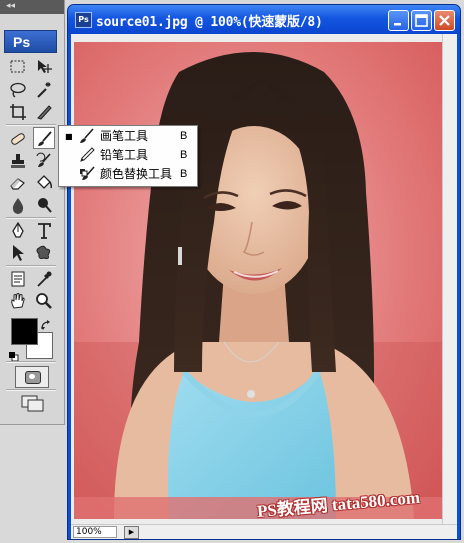 This screenshot has height=543, width=464. I want to click on brush-tool-icon, so click(44, 138).